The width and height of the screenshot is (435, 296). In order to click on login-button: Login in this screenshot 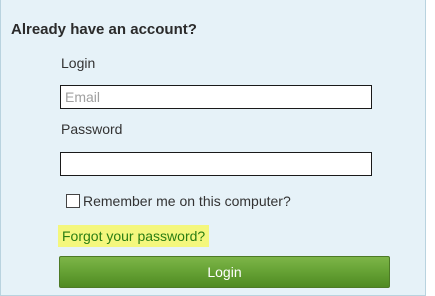, I will do `click(224, 272)`.